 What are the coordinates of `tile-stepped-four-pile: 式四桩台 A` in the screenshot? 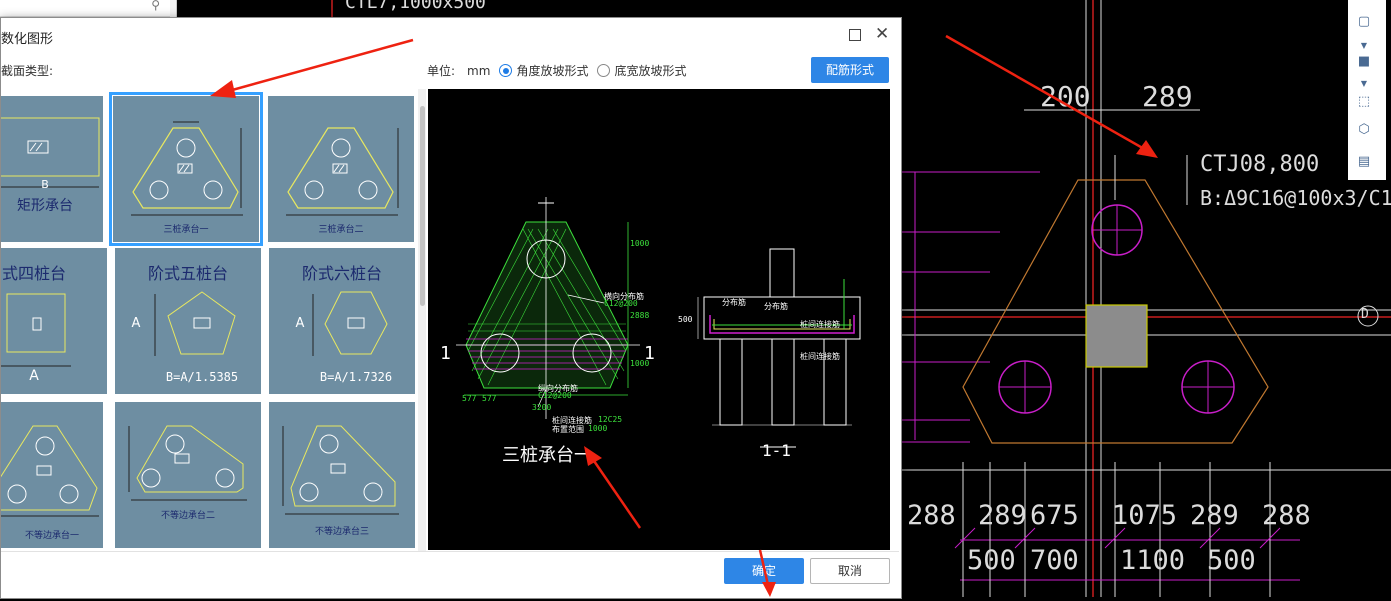 It's located at (54, 321).